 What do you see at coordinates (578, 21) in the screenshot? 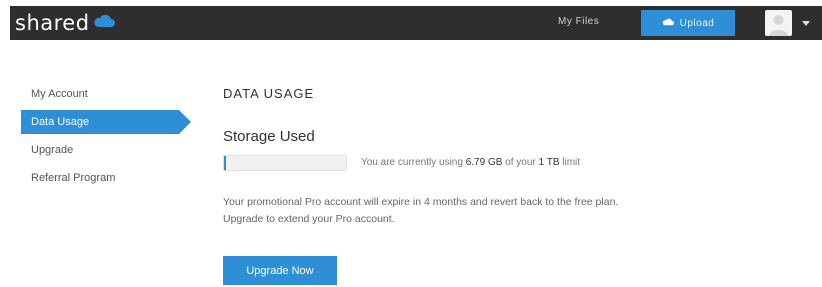
I see `nav-my-files-link: My Files` at bounding box center [578, 21].